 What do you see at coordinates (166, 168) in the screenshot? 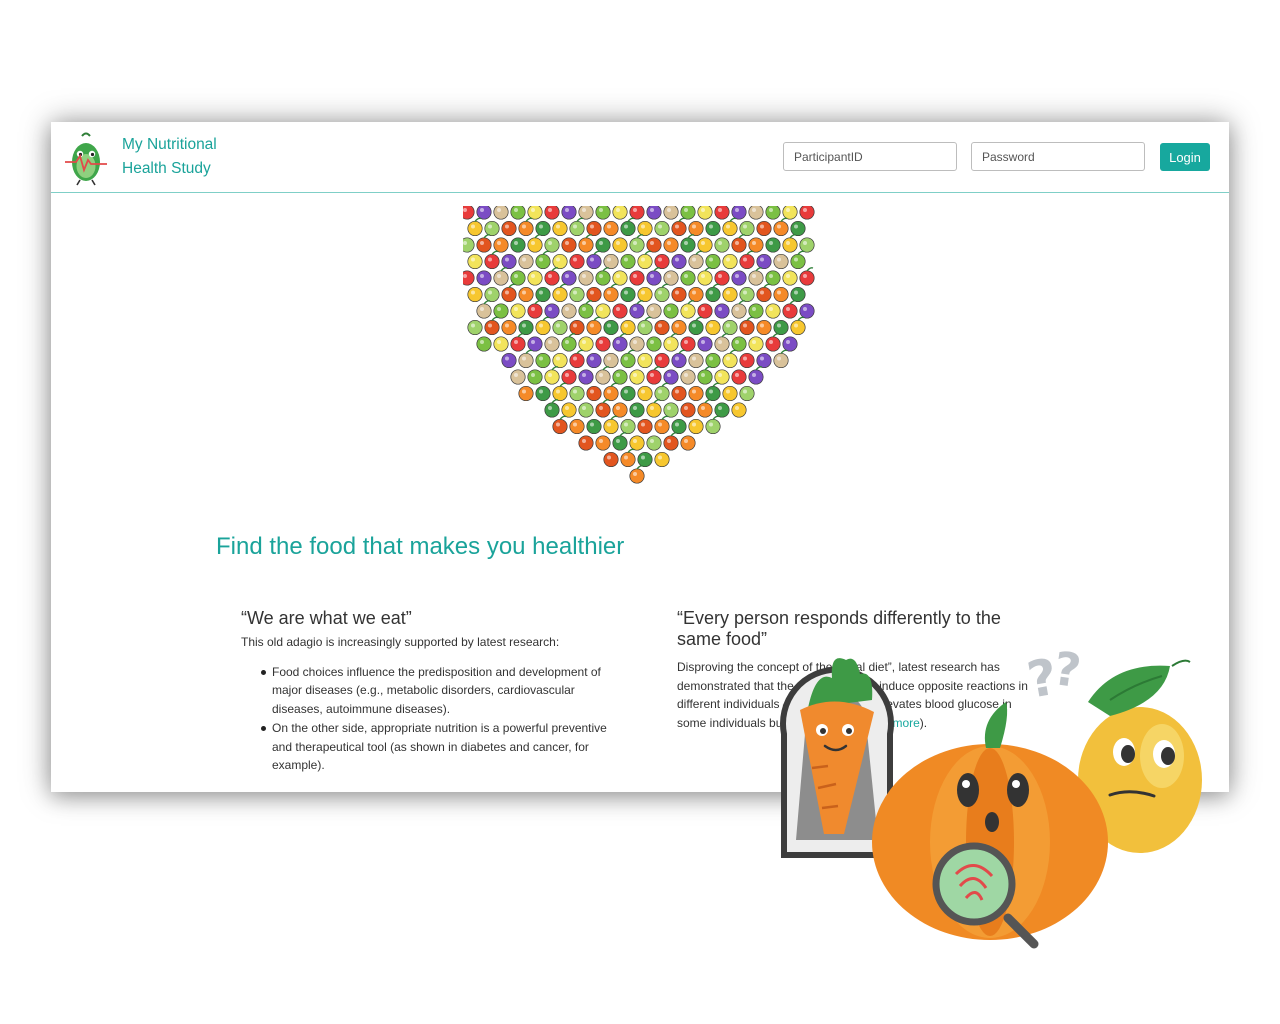
I see `brand-line-2: Health Study` at bounding box center [166, 168].